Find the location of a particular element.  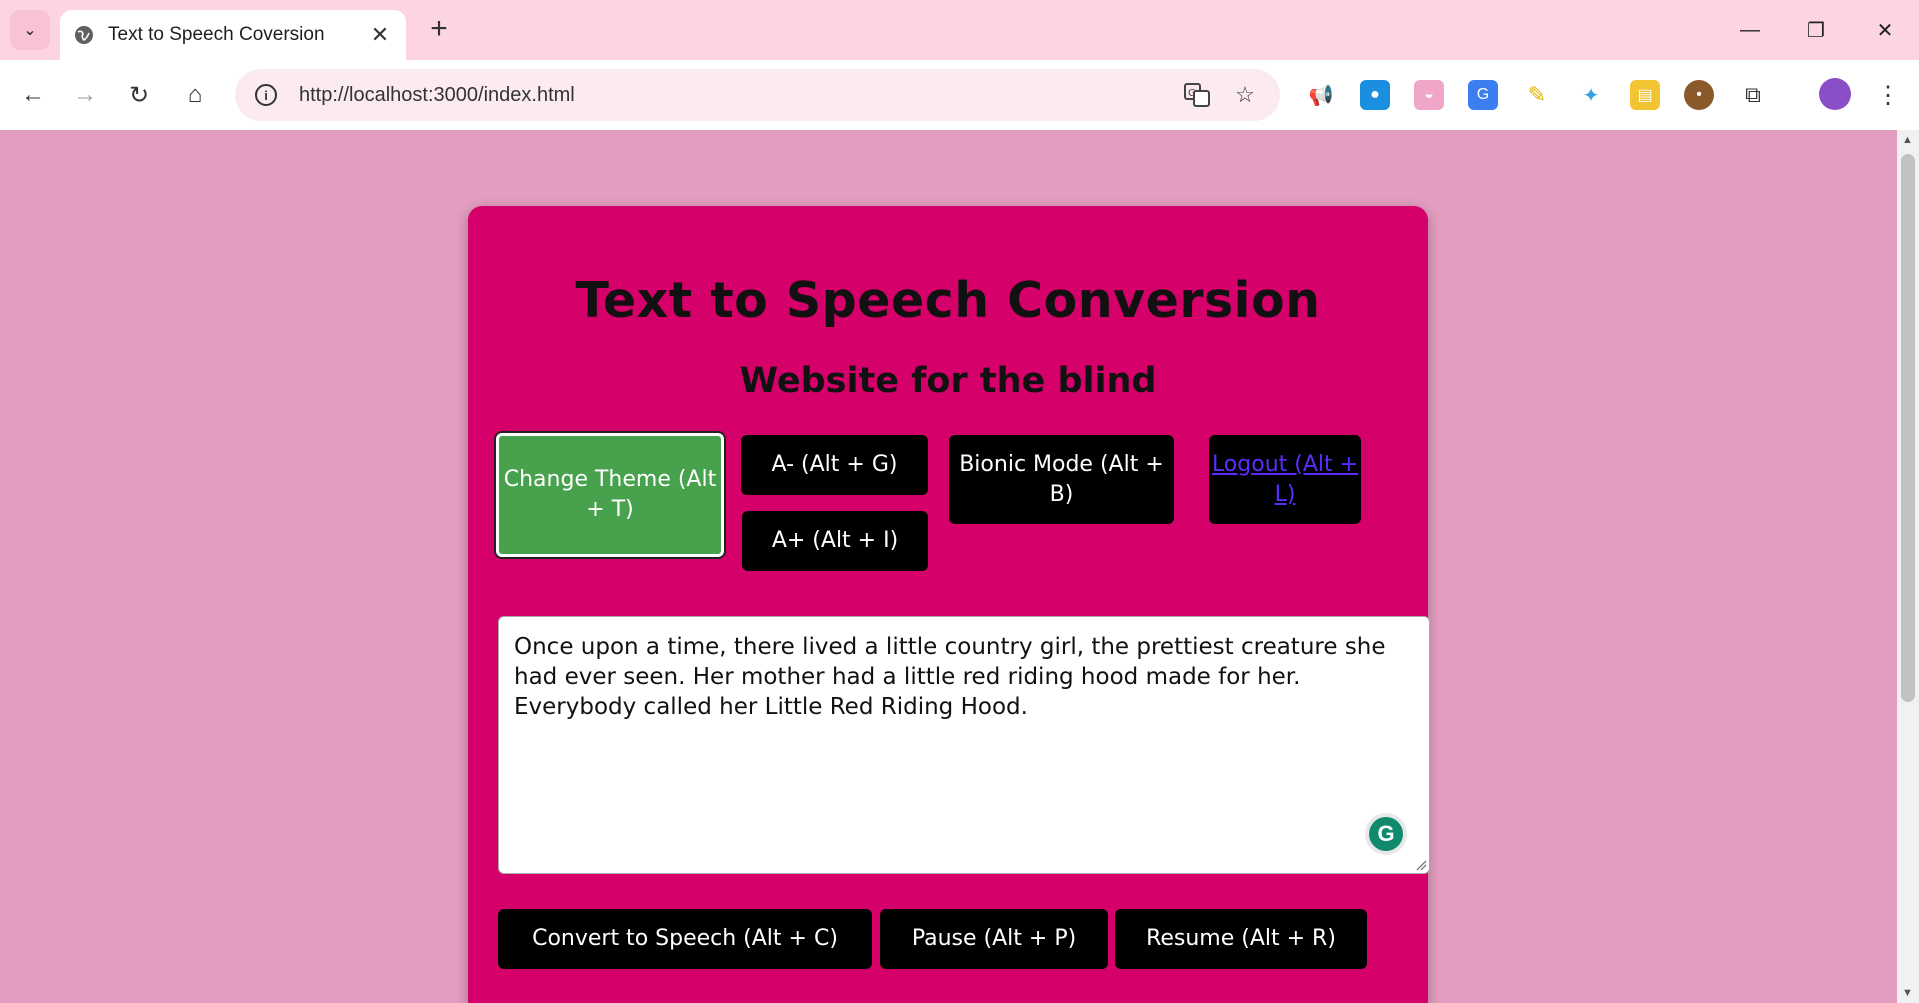

font-increase-button: A+ (Alt + I) is located at coordinates (835, 541).